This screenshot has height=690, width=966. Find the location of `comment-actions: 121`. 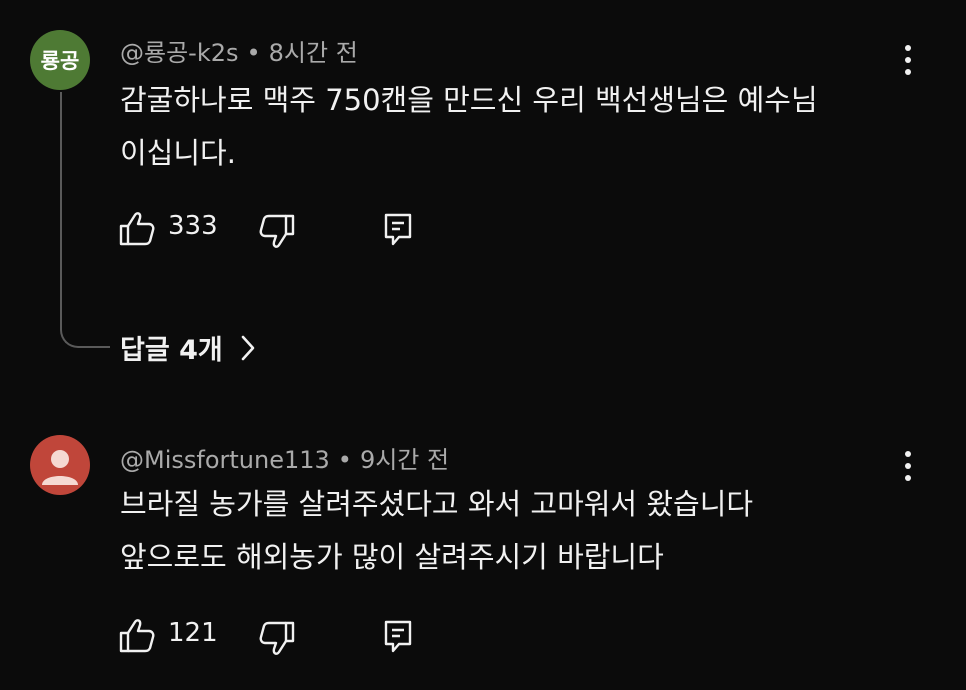

comment-actions: 121 is located at coordinates (278, 636).